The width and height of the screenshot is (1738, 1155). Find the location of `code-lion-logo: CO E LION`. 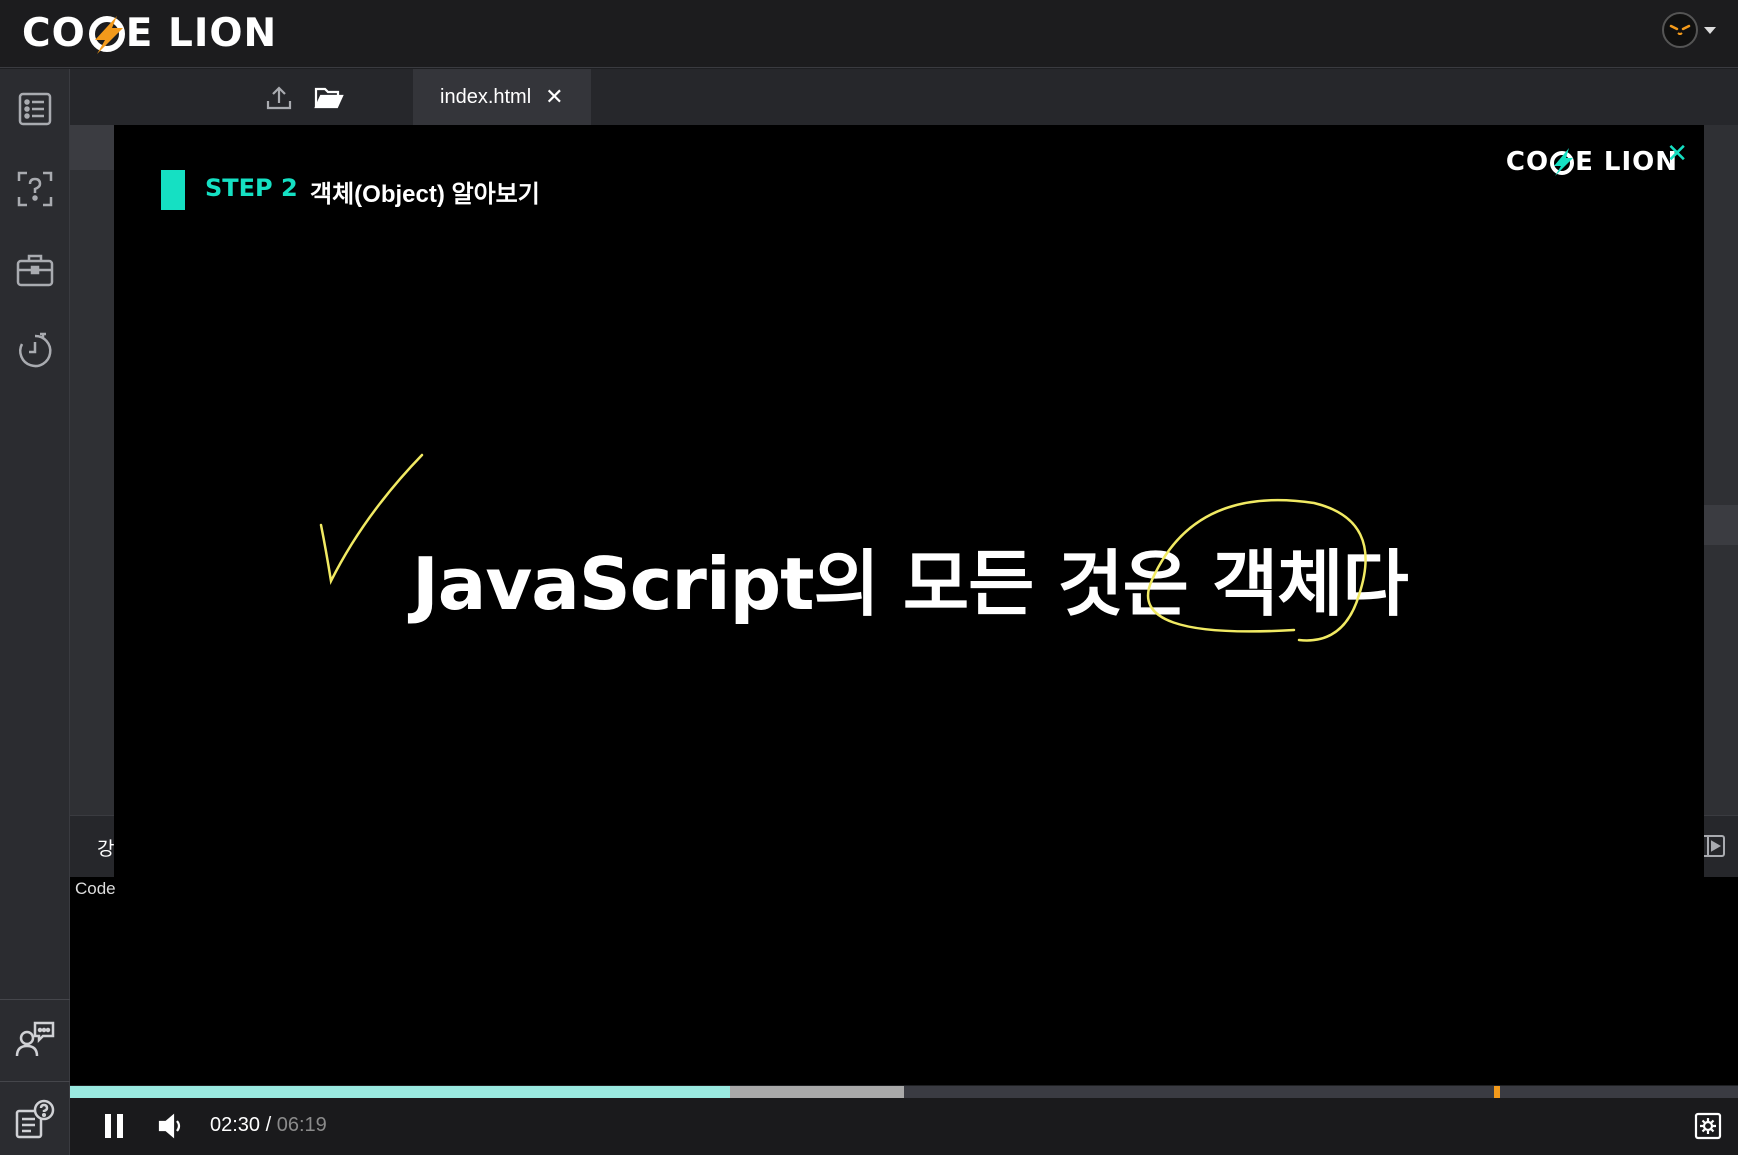

code-lion-logo: CO E LION is located at coordinates (149, 33).